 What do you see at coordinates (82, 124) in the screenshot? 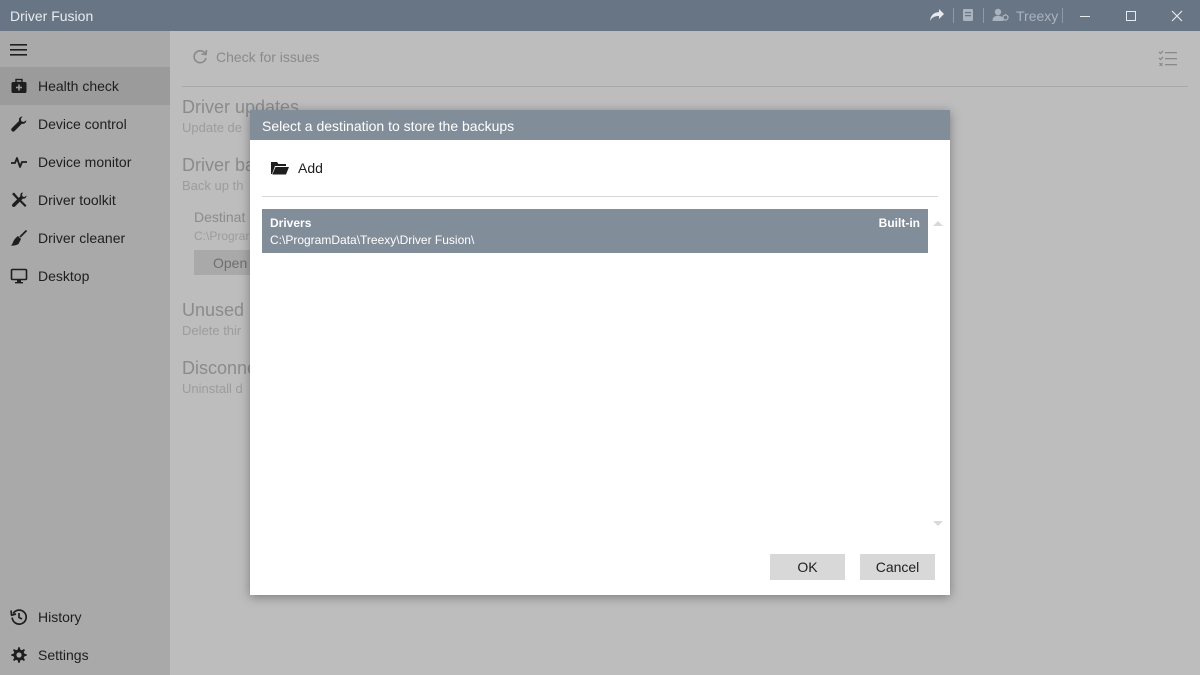
I see `sidebar-item-label: Device control` at bounding box center [82, 124].